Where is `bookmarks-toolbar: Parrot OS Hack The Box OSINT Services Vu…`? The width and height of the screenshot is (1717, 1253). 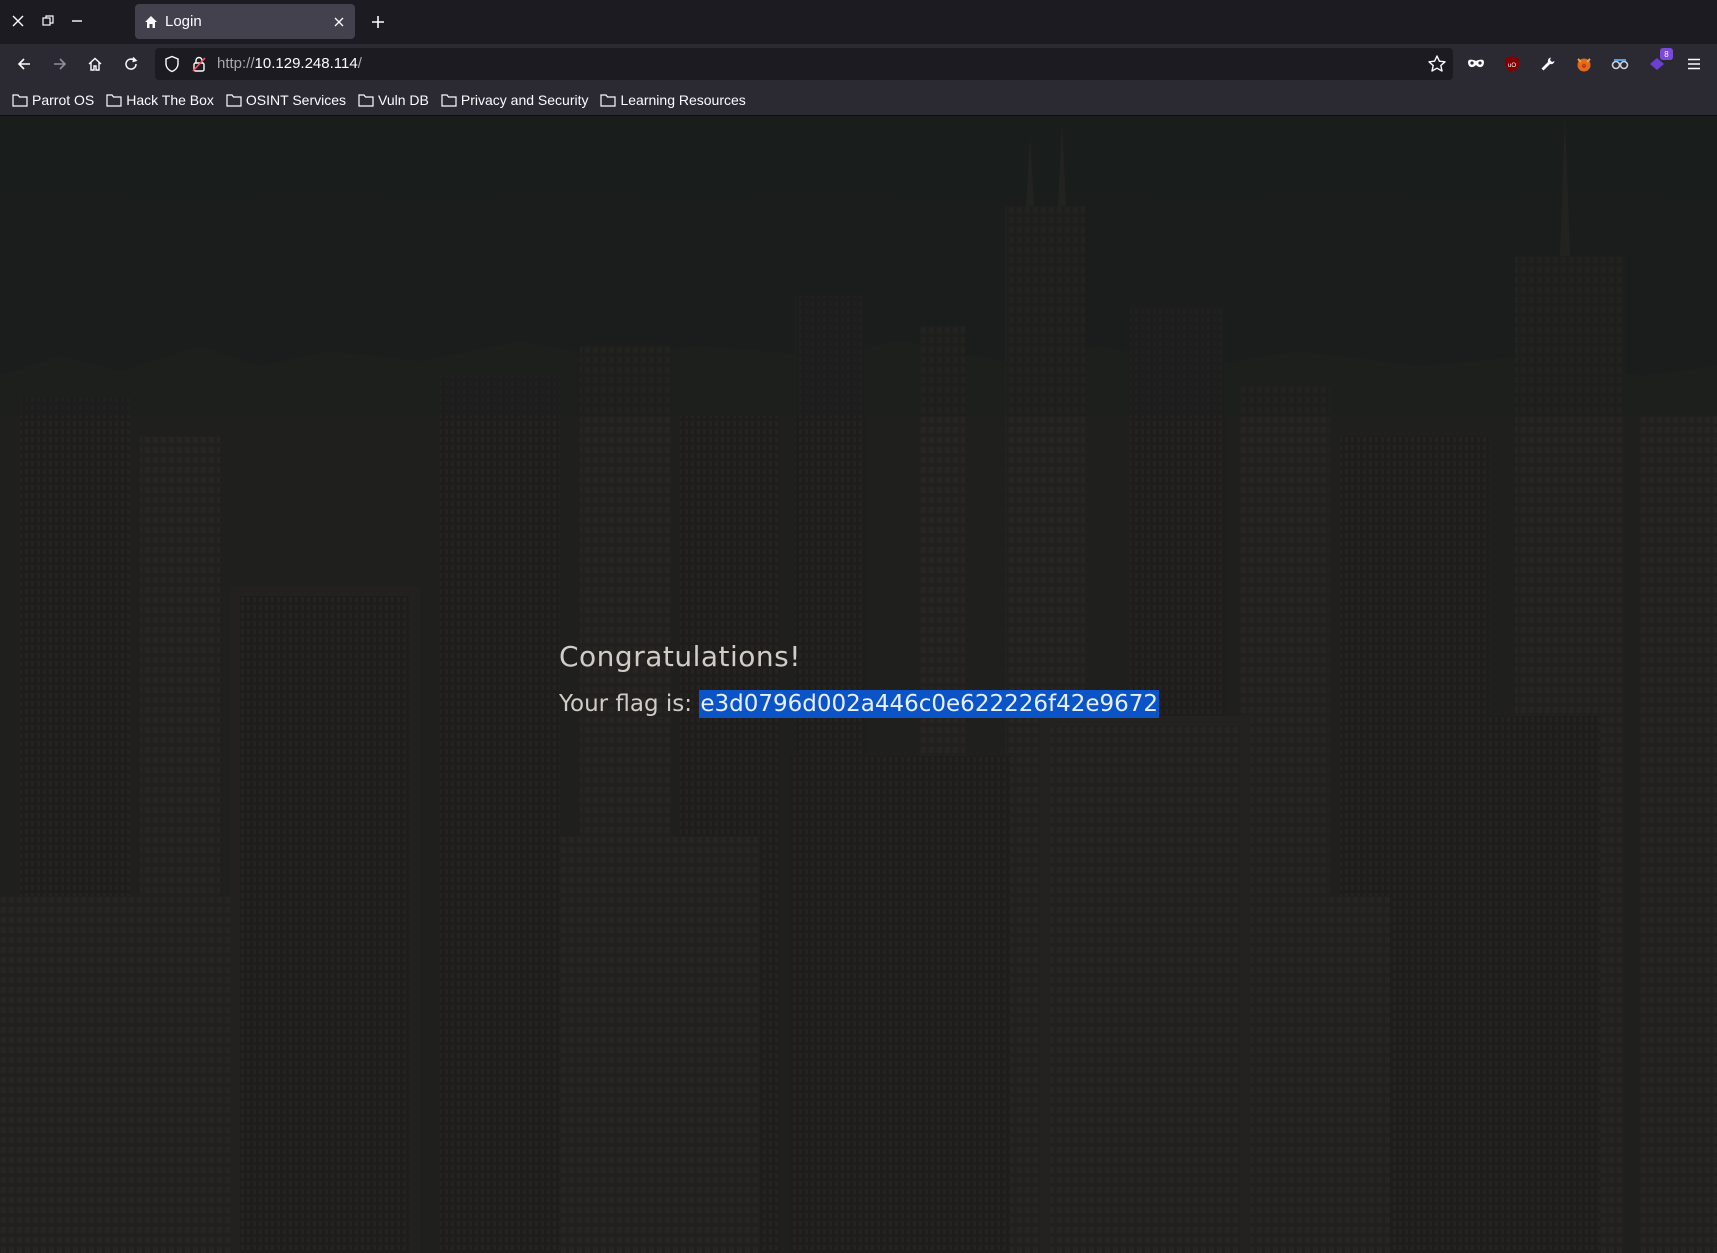 bookmarks-toolbar: Parrot OS Hack The Box OSINT Services Vu… is located at coordinates (858, 100).